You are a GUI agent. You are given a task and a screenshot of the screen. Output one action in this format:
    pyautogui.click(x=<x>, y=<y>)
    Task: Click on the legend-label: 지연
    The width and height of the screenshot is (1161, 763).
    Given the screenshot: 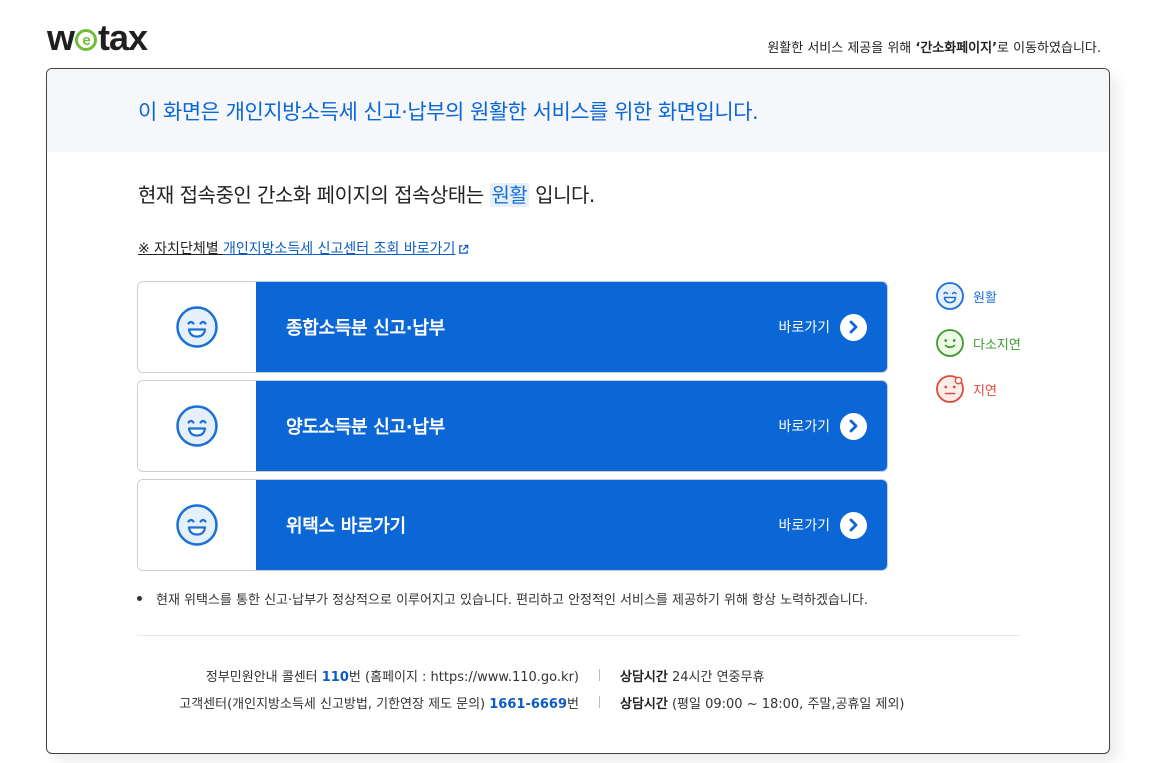 What is the action you would take?
    pyautogui.click(x=985, y=391)
    